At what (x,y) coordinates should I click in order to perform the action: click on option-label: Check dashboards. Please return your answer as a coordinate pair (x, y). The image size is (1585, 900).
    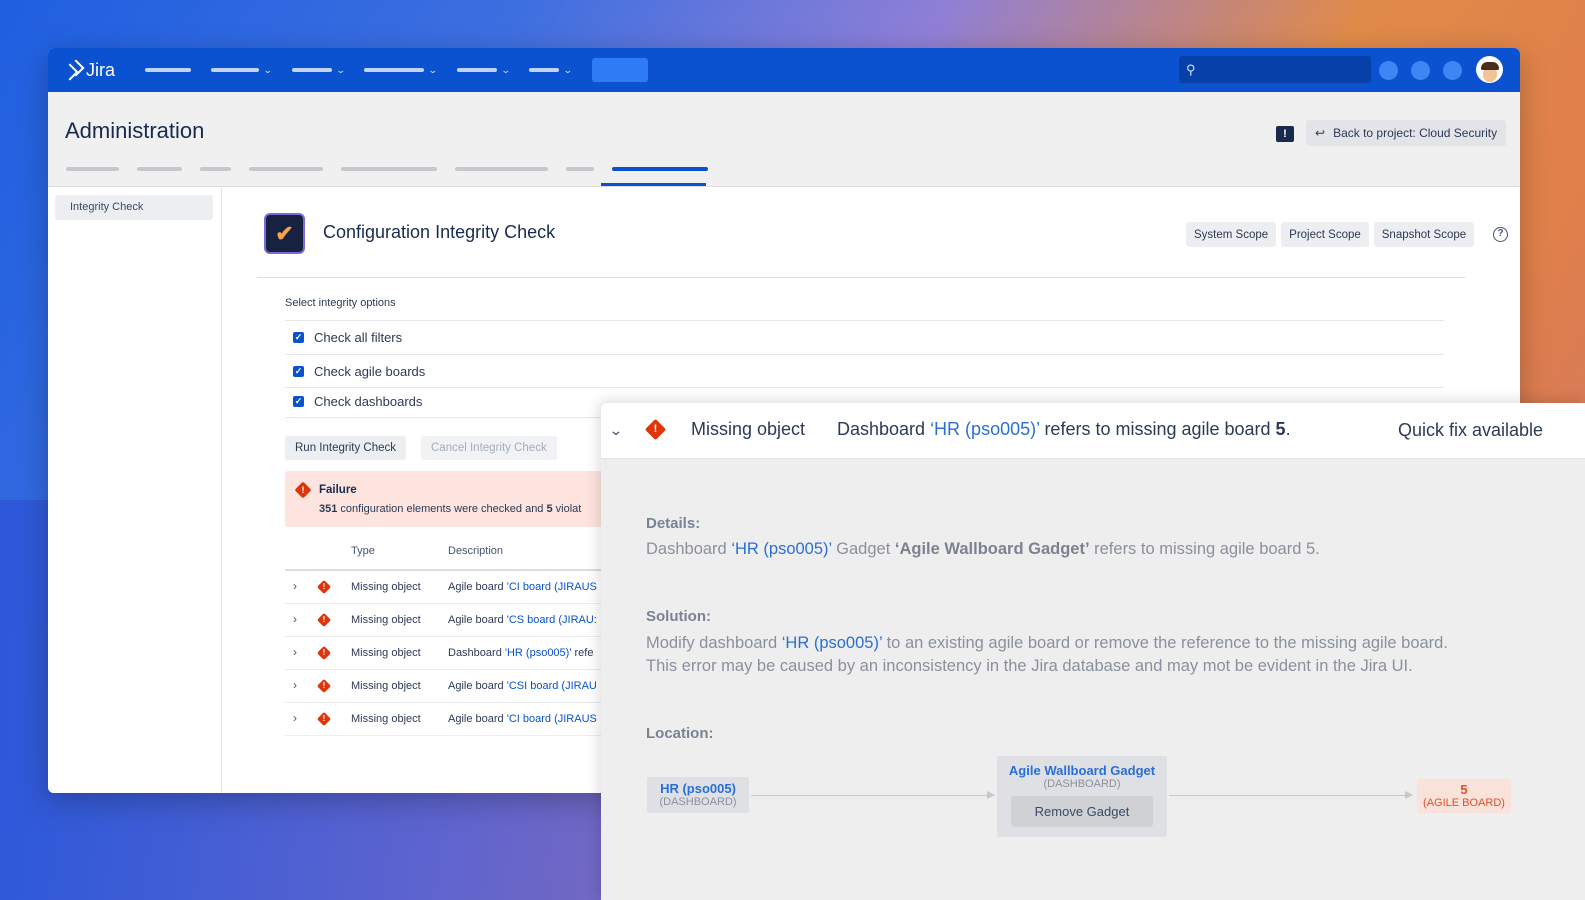
    Looking at the image, I should click on (368, 401).